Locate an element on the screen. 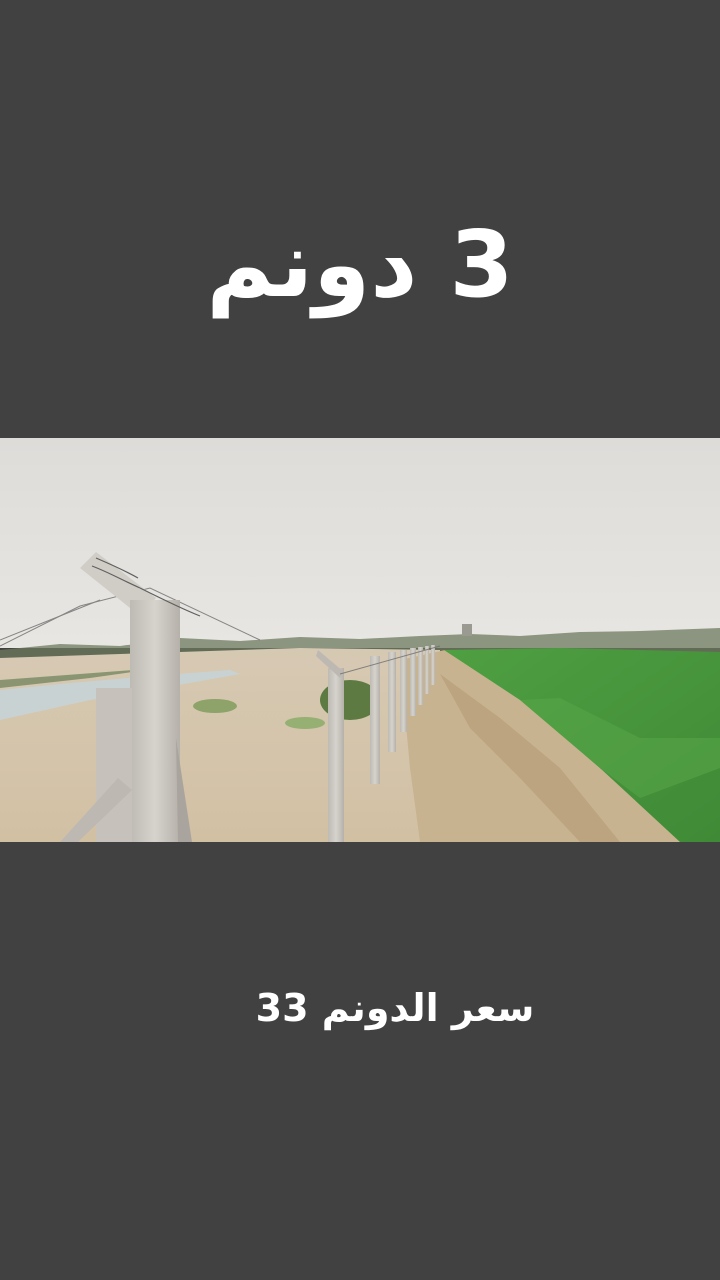 Image resolution: width=720 pixels, height=1280 pixels. price-caption: سعر الدونم 33 is located at coordinates (395, 1008).